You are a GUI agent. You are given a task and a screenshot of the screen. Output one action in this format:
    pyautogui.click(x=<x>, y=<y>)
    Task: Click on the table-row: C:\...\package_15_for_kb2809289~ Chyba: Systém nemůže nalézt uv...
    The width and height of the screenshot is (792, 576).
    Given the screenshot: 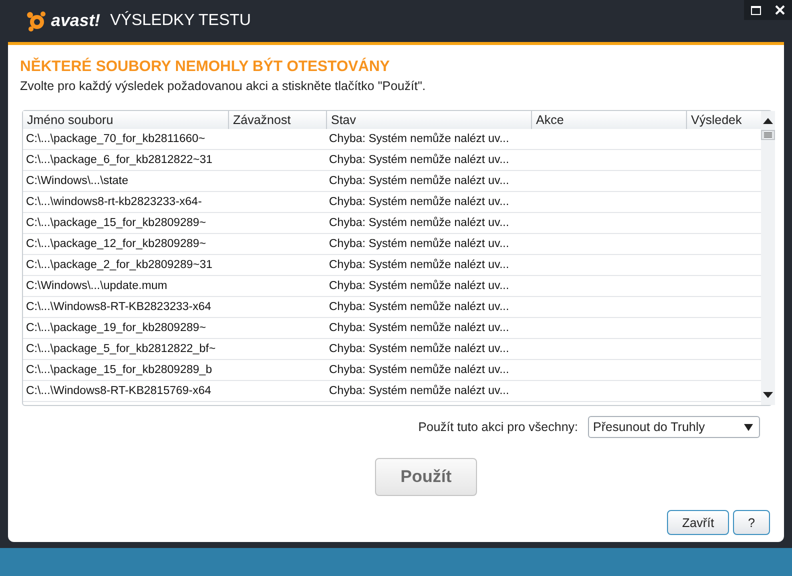 What is the action you would take?
    pyautogui.click(x=392, y=223)
    